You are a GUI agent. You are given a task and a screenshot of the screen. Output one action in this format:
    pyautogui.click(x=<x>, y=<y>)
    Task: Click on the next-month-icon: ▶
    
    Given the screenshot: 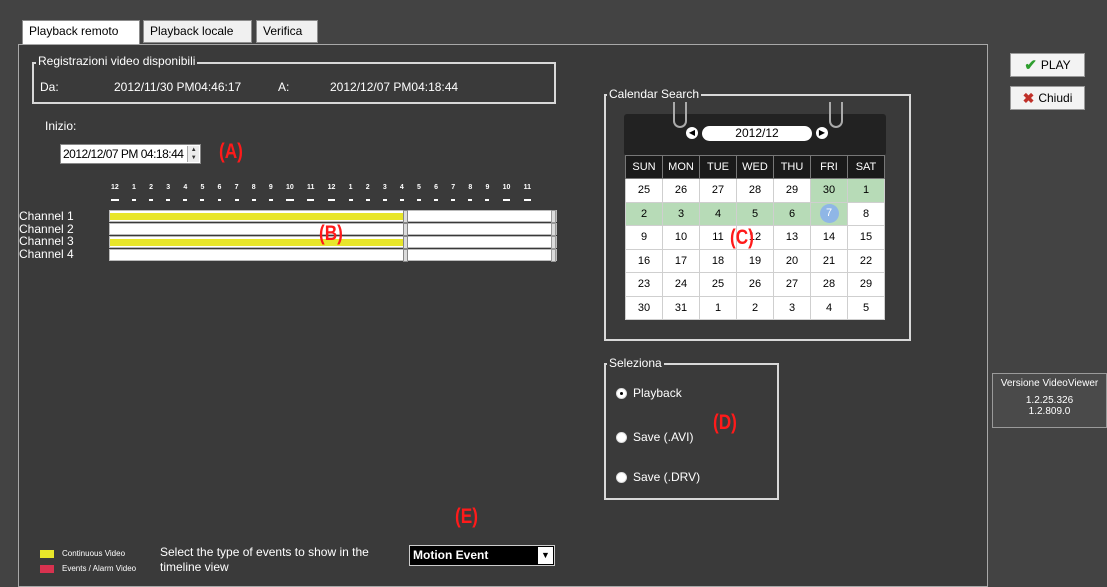 What is the action you would take?
    pyautogui.click(x=822, y=133)
    